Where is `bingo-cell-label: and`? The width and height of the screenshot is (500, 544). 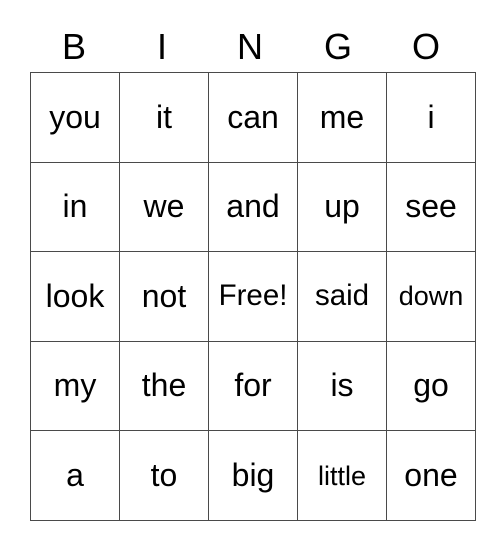
bingo-cell-label: and is located at coordinates (253, 206).